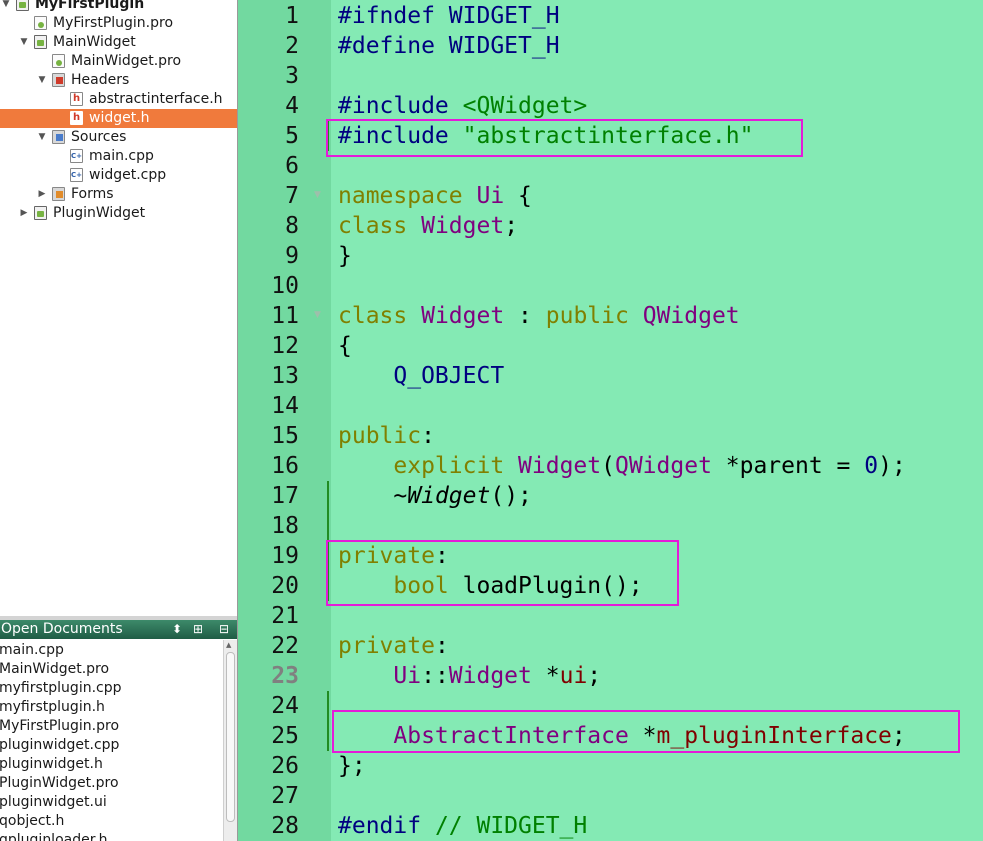  I want to click on code-line: }, so click(345, 256).